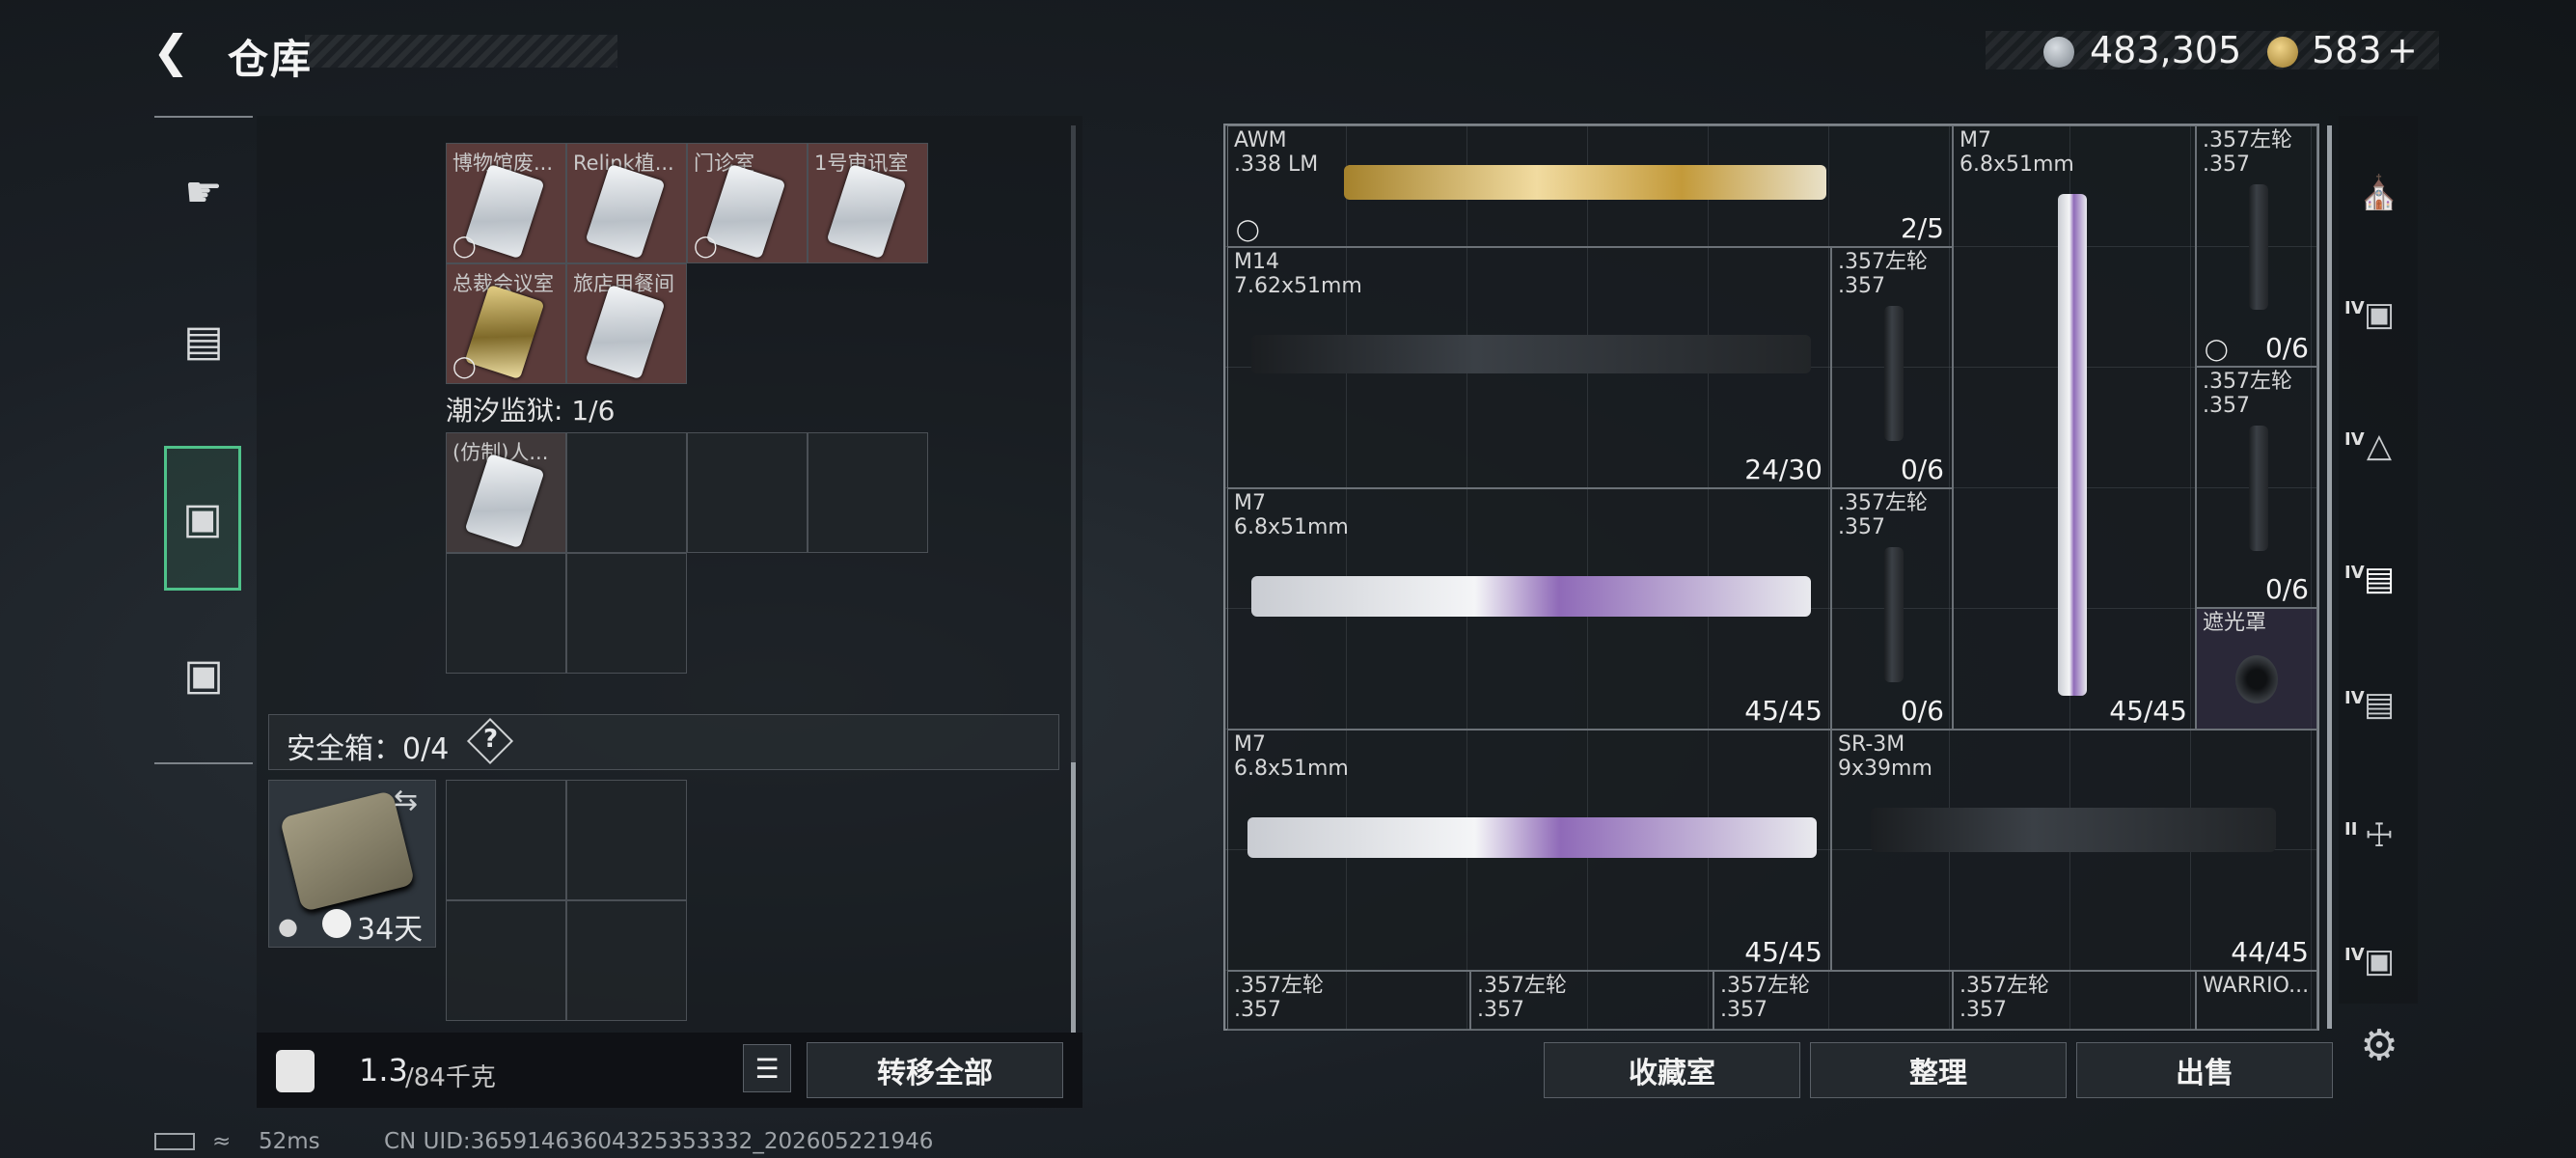 This screenshot has height=1158, width=2576. Describe the element at coordinates (2376, 836) in the screenshot. I see `filter-medical-icon: II ☩` at that location.